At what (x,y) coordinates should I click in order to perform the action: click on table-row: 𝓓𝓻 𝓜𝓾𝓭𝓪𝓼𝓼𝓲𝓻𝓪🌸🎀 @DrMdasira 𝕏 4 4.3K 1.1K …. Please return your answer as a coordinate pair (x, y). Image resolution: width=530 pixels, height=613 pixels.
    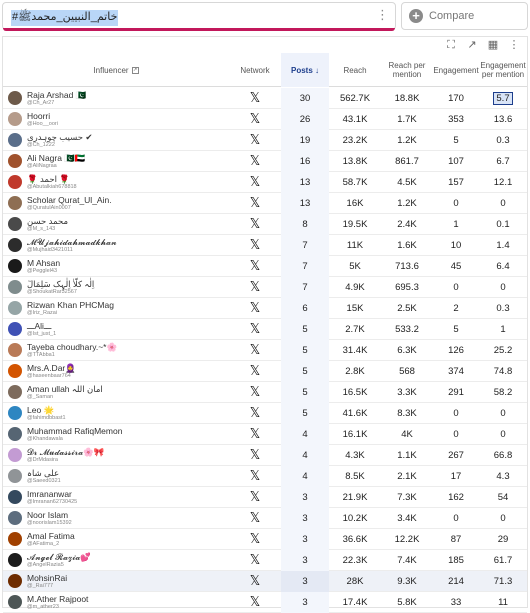
    Looking at the image, I should click on (265, 455).